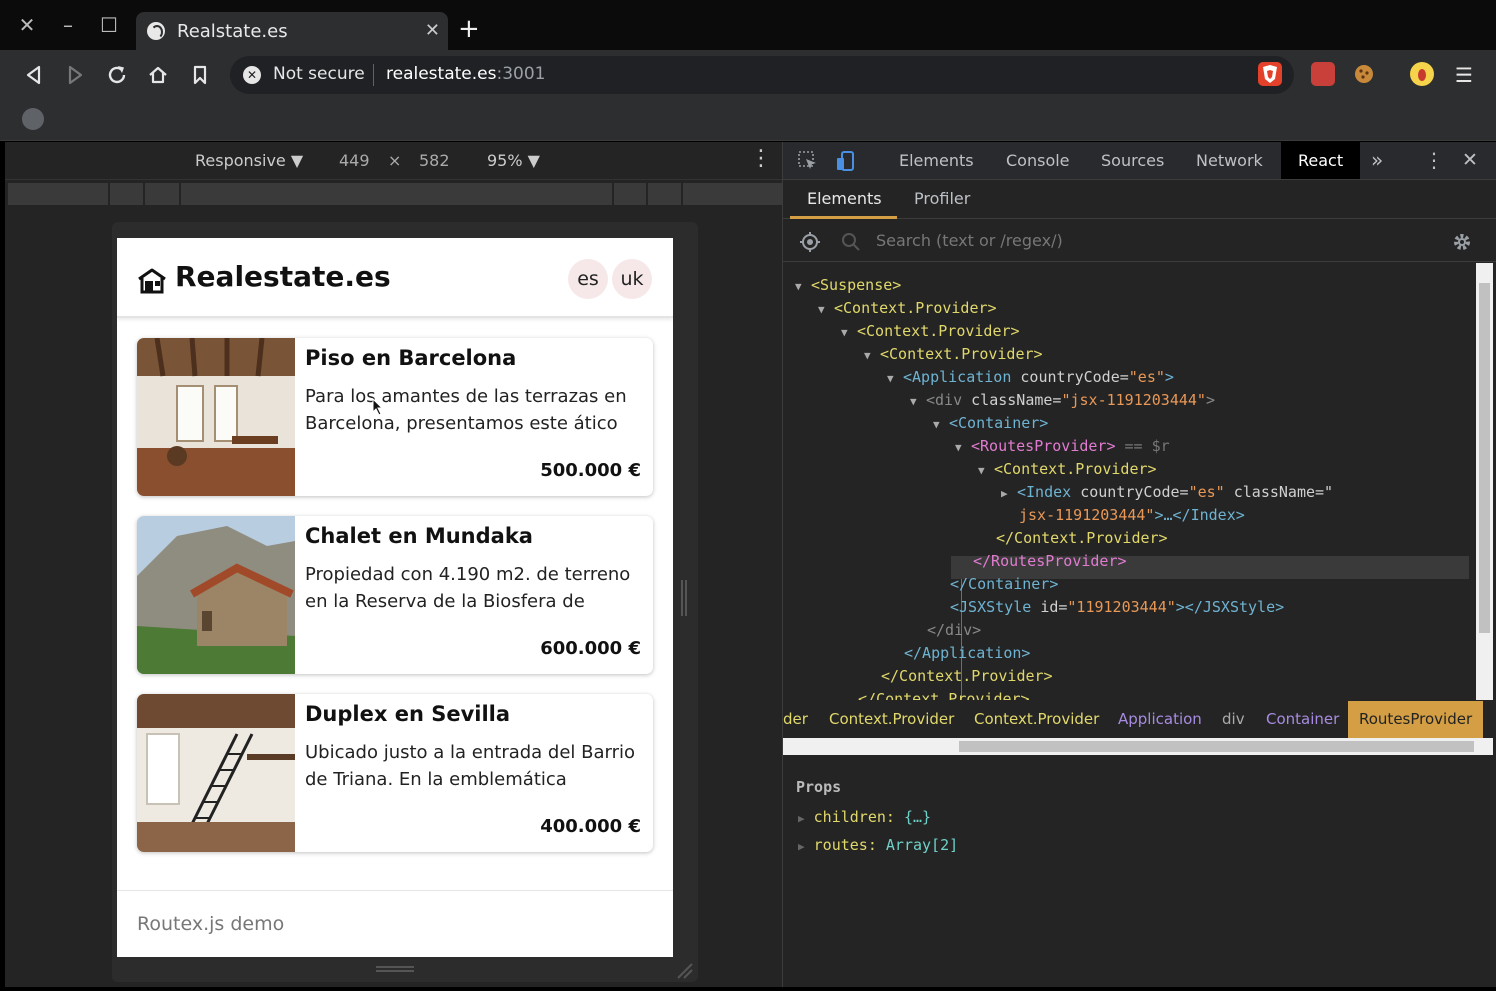 The image size is (1496, 991). I want to click on breadcrumb-item: Container, so click(1302, 719).